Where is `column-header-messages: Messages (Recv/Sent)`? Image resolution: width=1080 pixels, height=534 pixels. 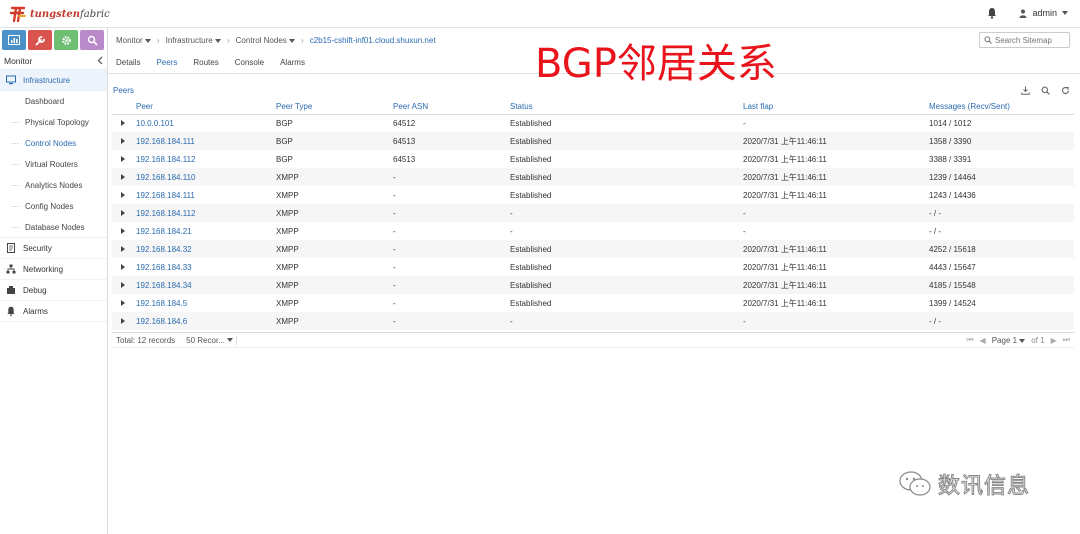
column-header-messages: Messages (Recv/Sent) is located at coordinates (1000, 107).